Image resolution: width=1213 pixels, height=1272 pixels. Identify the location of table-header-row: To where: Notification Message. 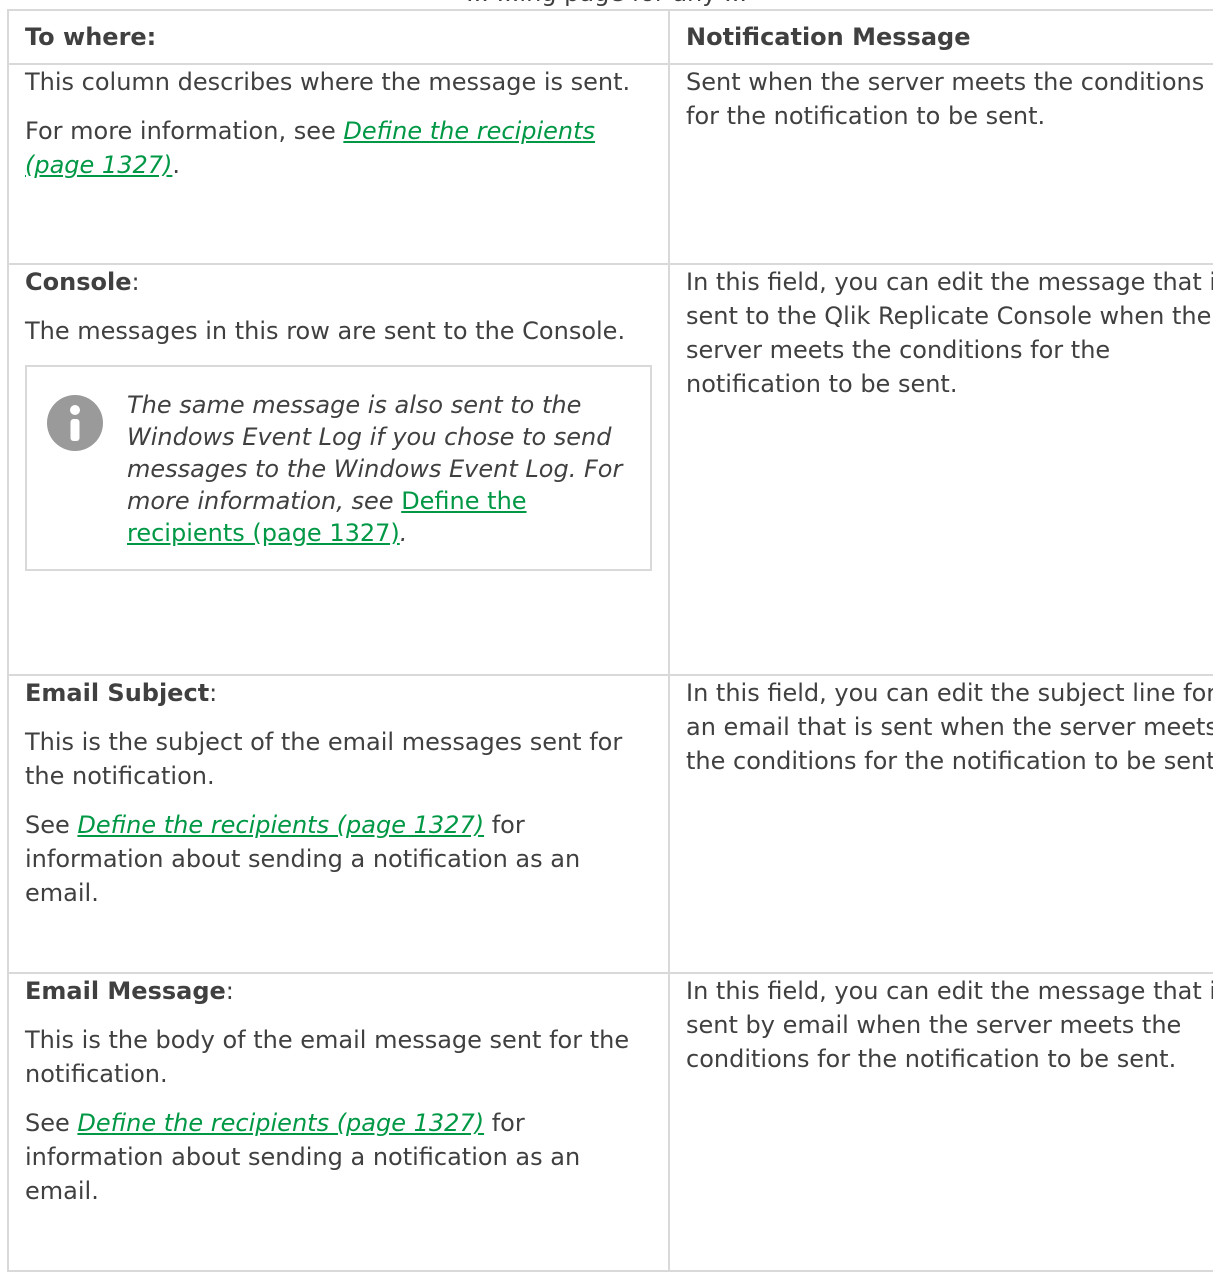
(610, 37).